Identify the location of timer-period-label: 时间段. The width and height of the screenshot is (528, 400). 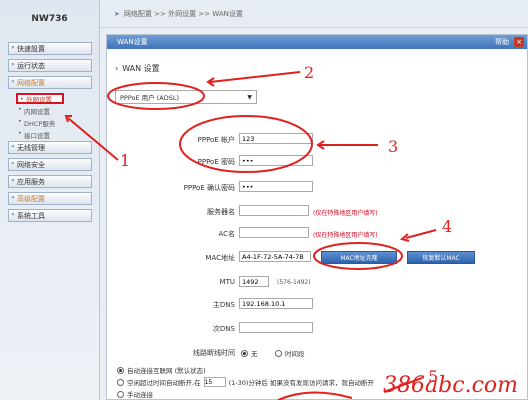
(295, 354).